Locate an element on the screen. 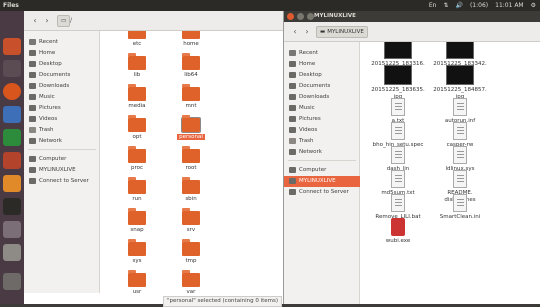 The width and height of the screenshot is (540, 307). file-item: ldlinux.sys is located at coordinates (460, 159).